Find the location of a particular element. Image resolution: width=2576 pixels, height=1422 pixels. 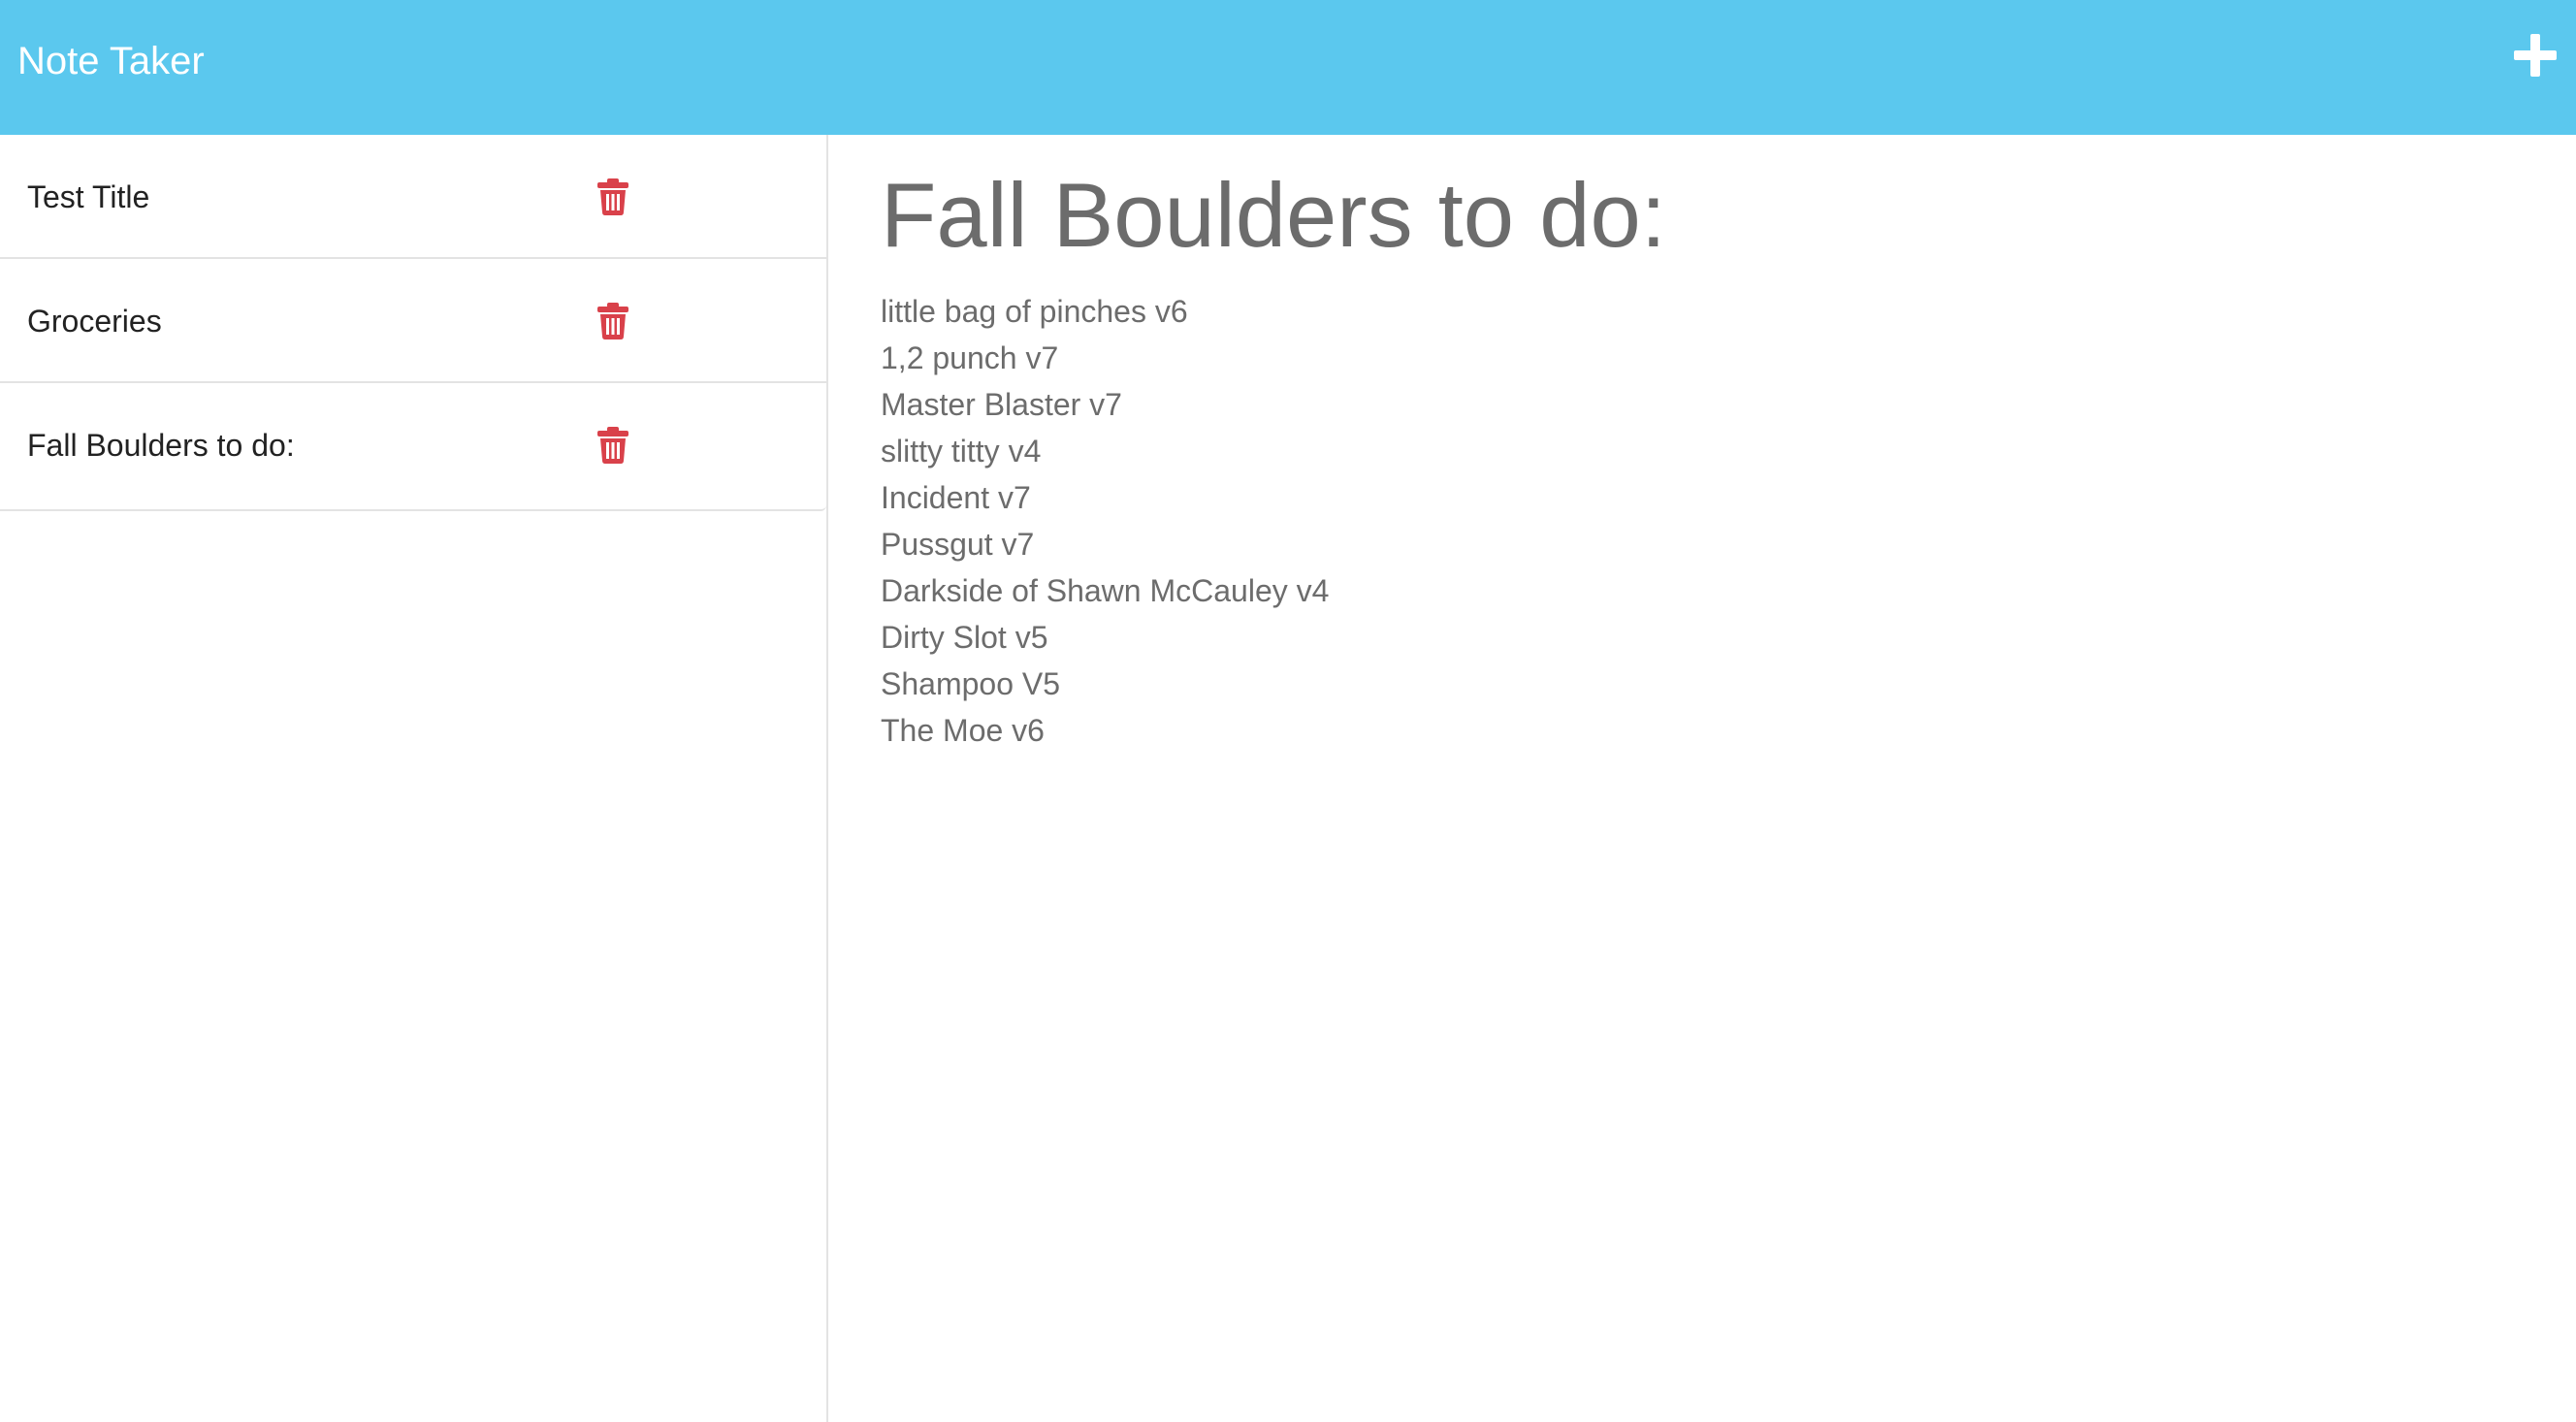

note-text-line: little bag of pinches v6 is located at coordinates (1034, 311).